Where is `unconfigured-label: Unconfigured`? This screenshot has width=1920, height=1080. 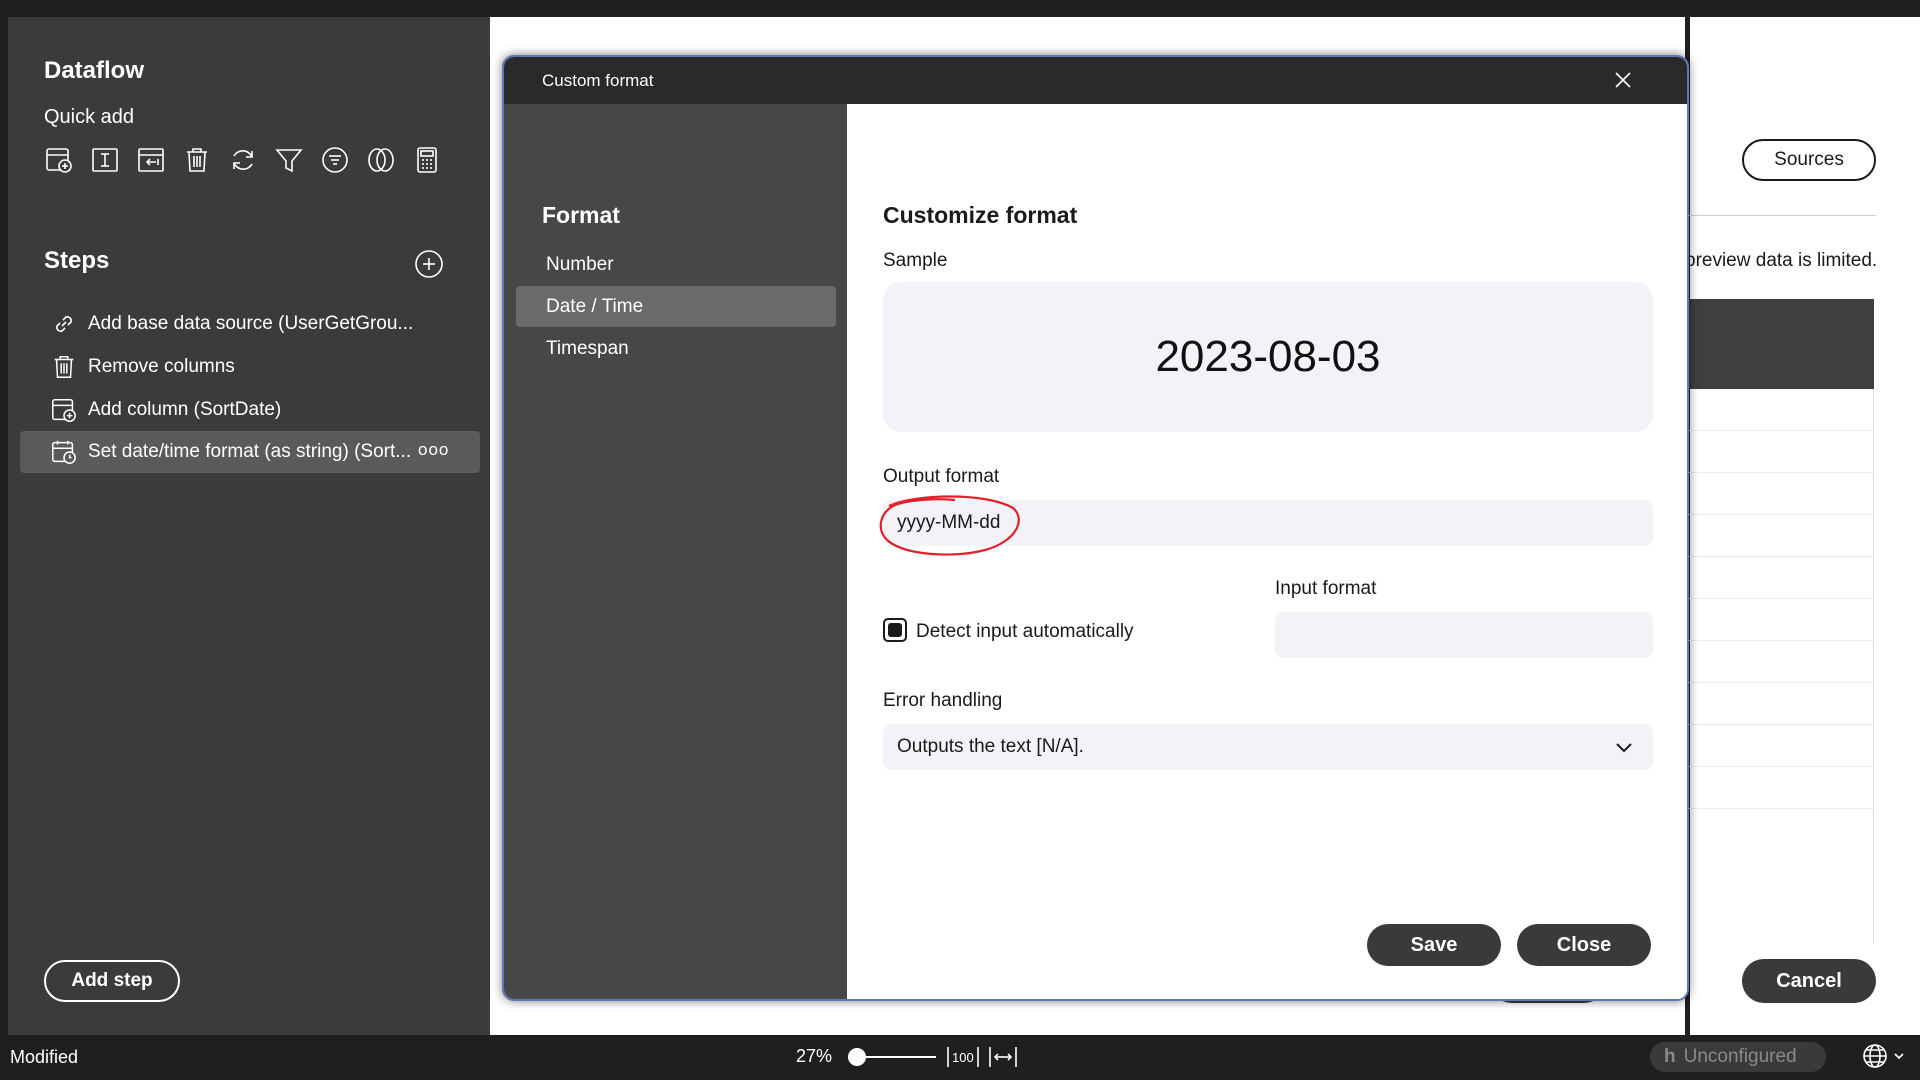 unconfigured-label: Unconfigured is located at coordinates (1740, 1056).